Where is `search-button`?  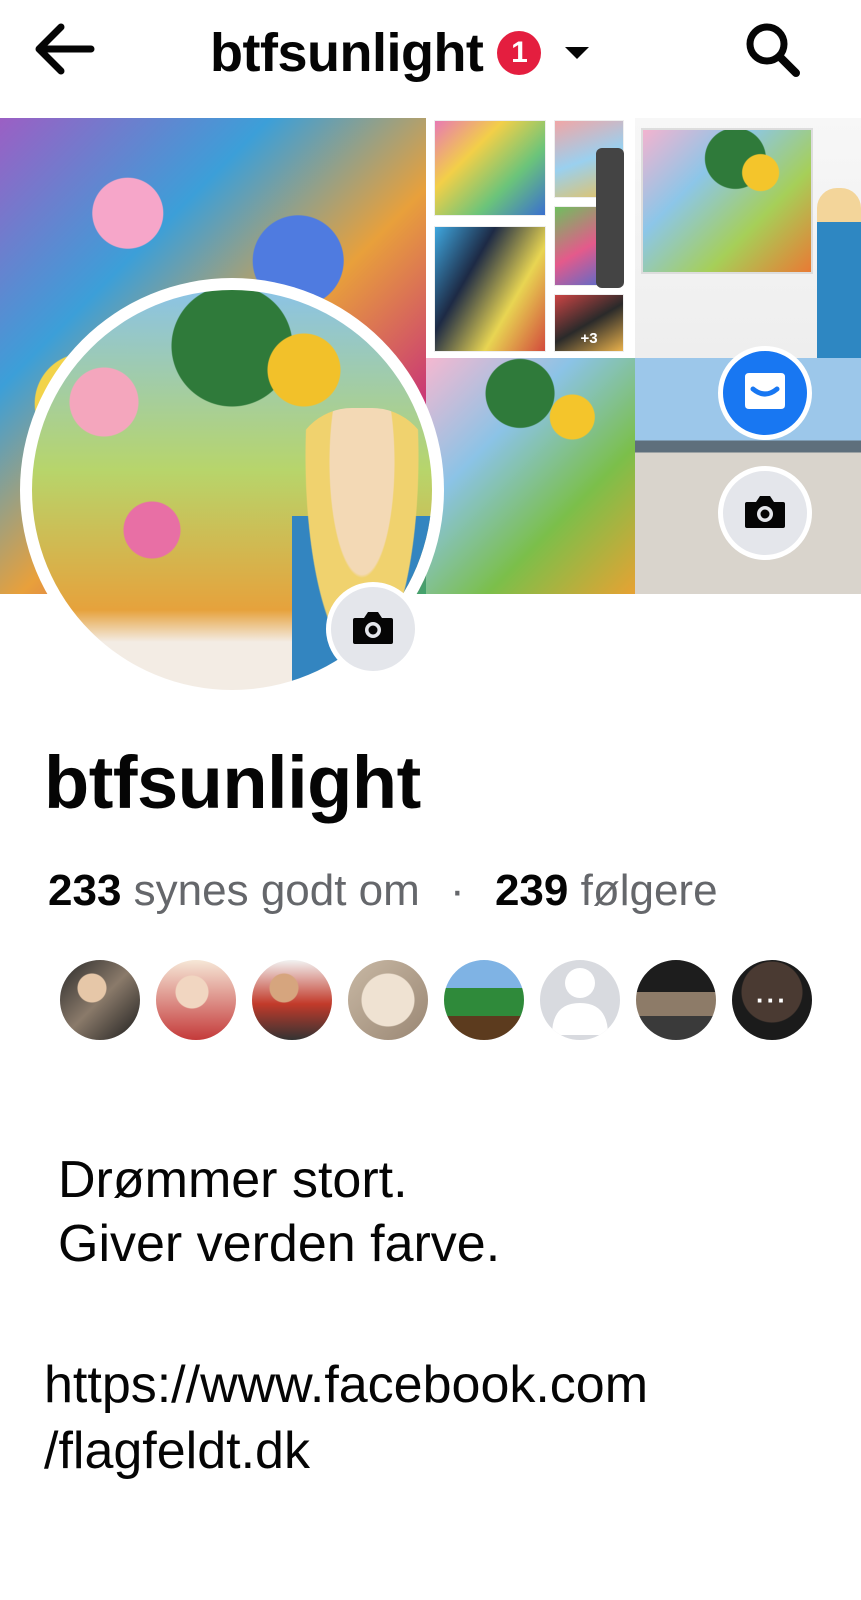
search-button is located at coordinates (772, 51).